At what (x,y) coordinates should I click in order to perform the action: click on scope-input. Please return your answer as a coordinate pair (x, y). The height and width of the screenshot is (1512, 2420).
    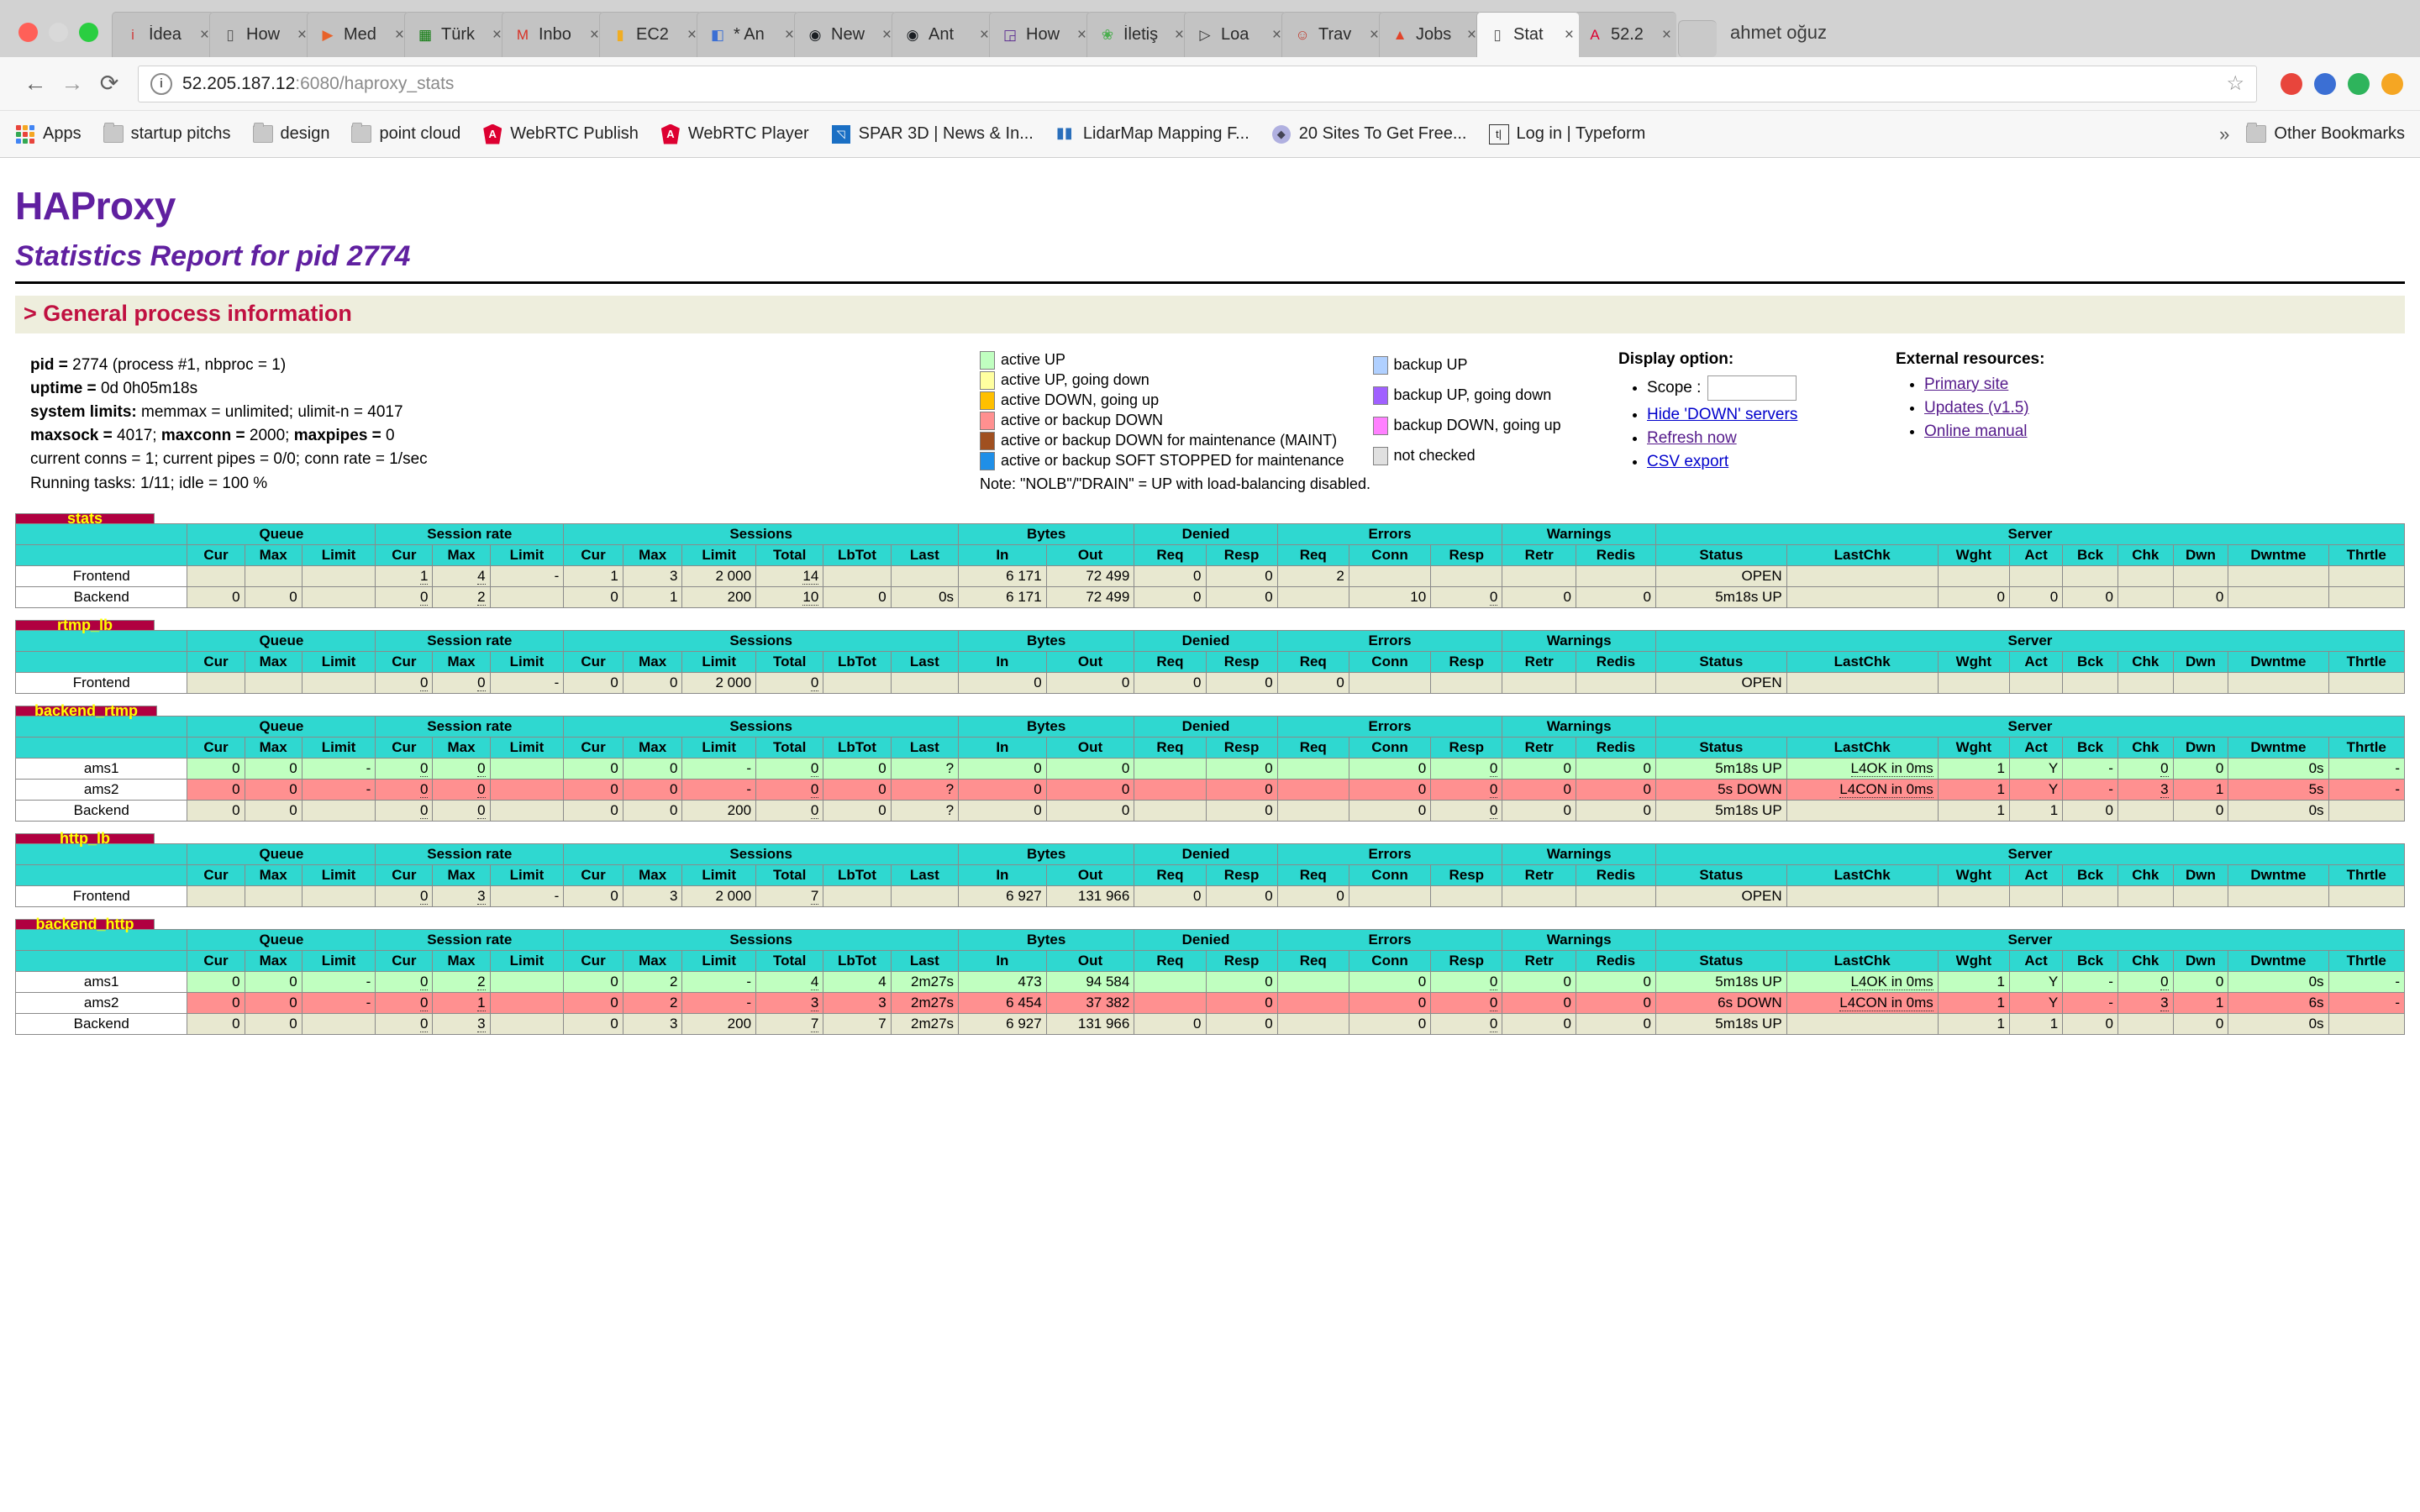
    Looking at the image, I should click on (1752, 388).